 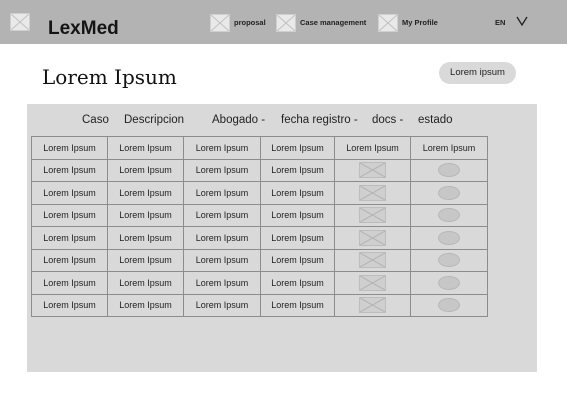 What do you see at coordinates (319, 120) in the screenshot?
I see `column-header-fecha-registro: fecha registro -` at bounding box center [319, 120].